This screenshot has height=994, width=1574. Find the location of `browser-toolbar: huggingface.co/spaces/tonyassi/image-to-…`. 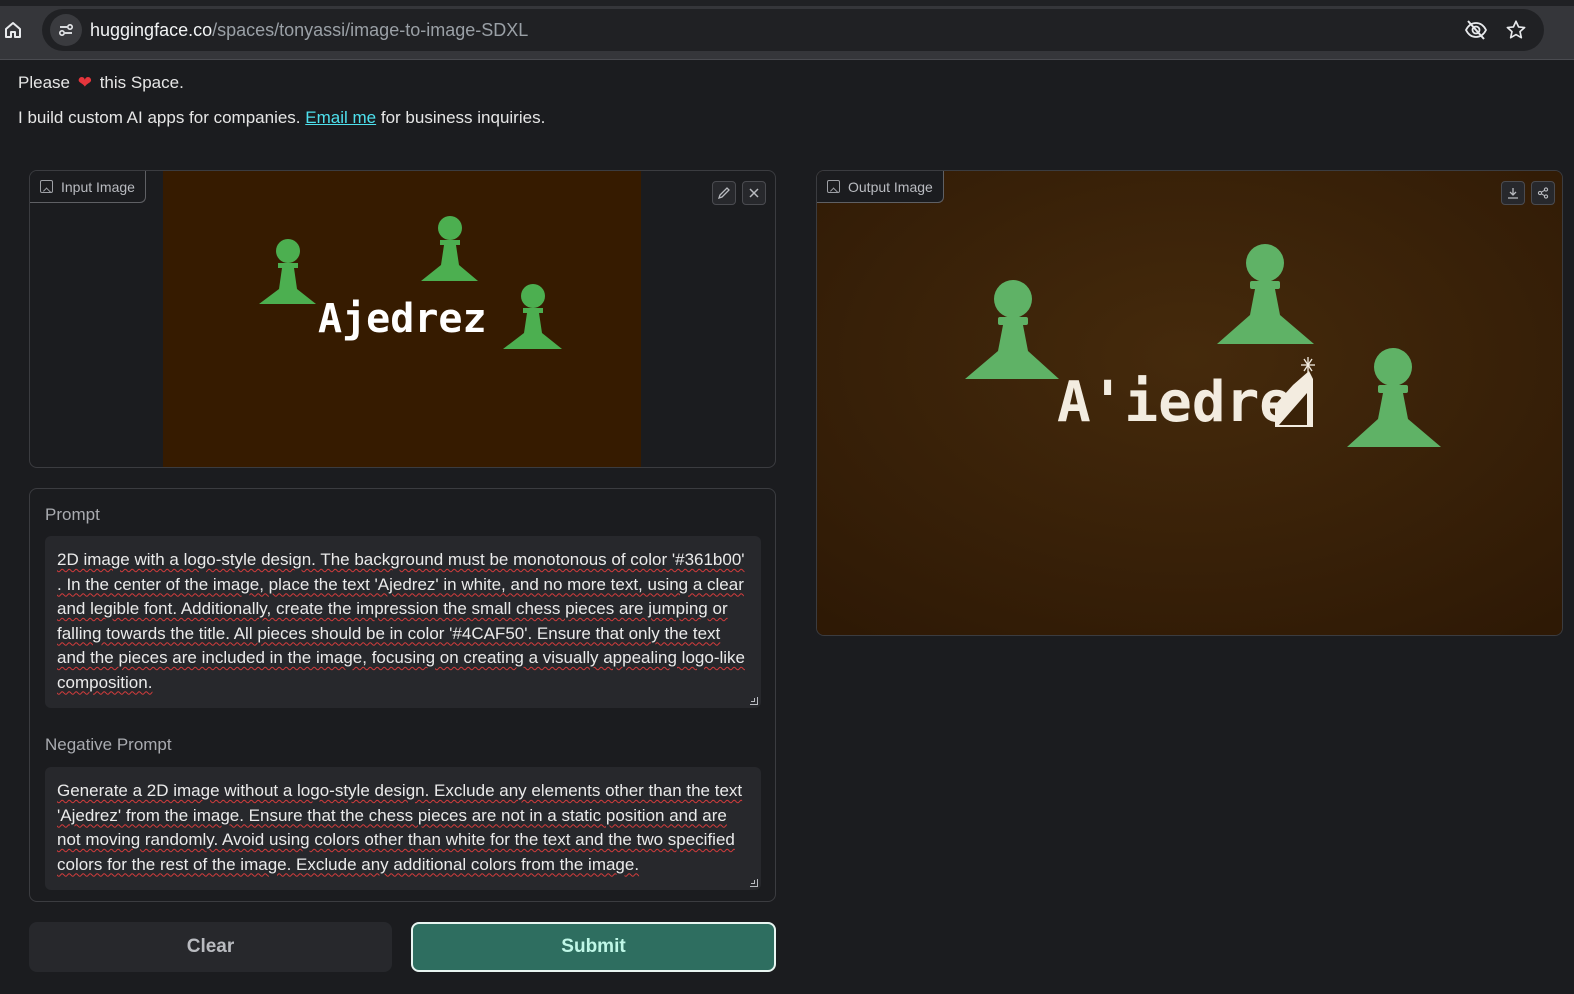

browser-toolbar: huggingface.co/spaces/tonyassi/image-to-… is located at coordinates (787, 30).